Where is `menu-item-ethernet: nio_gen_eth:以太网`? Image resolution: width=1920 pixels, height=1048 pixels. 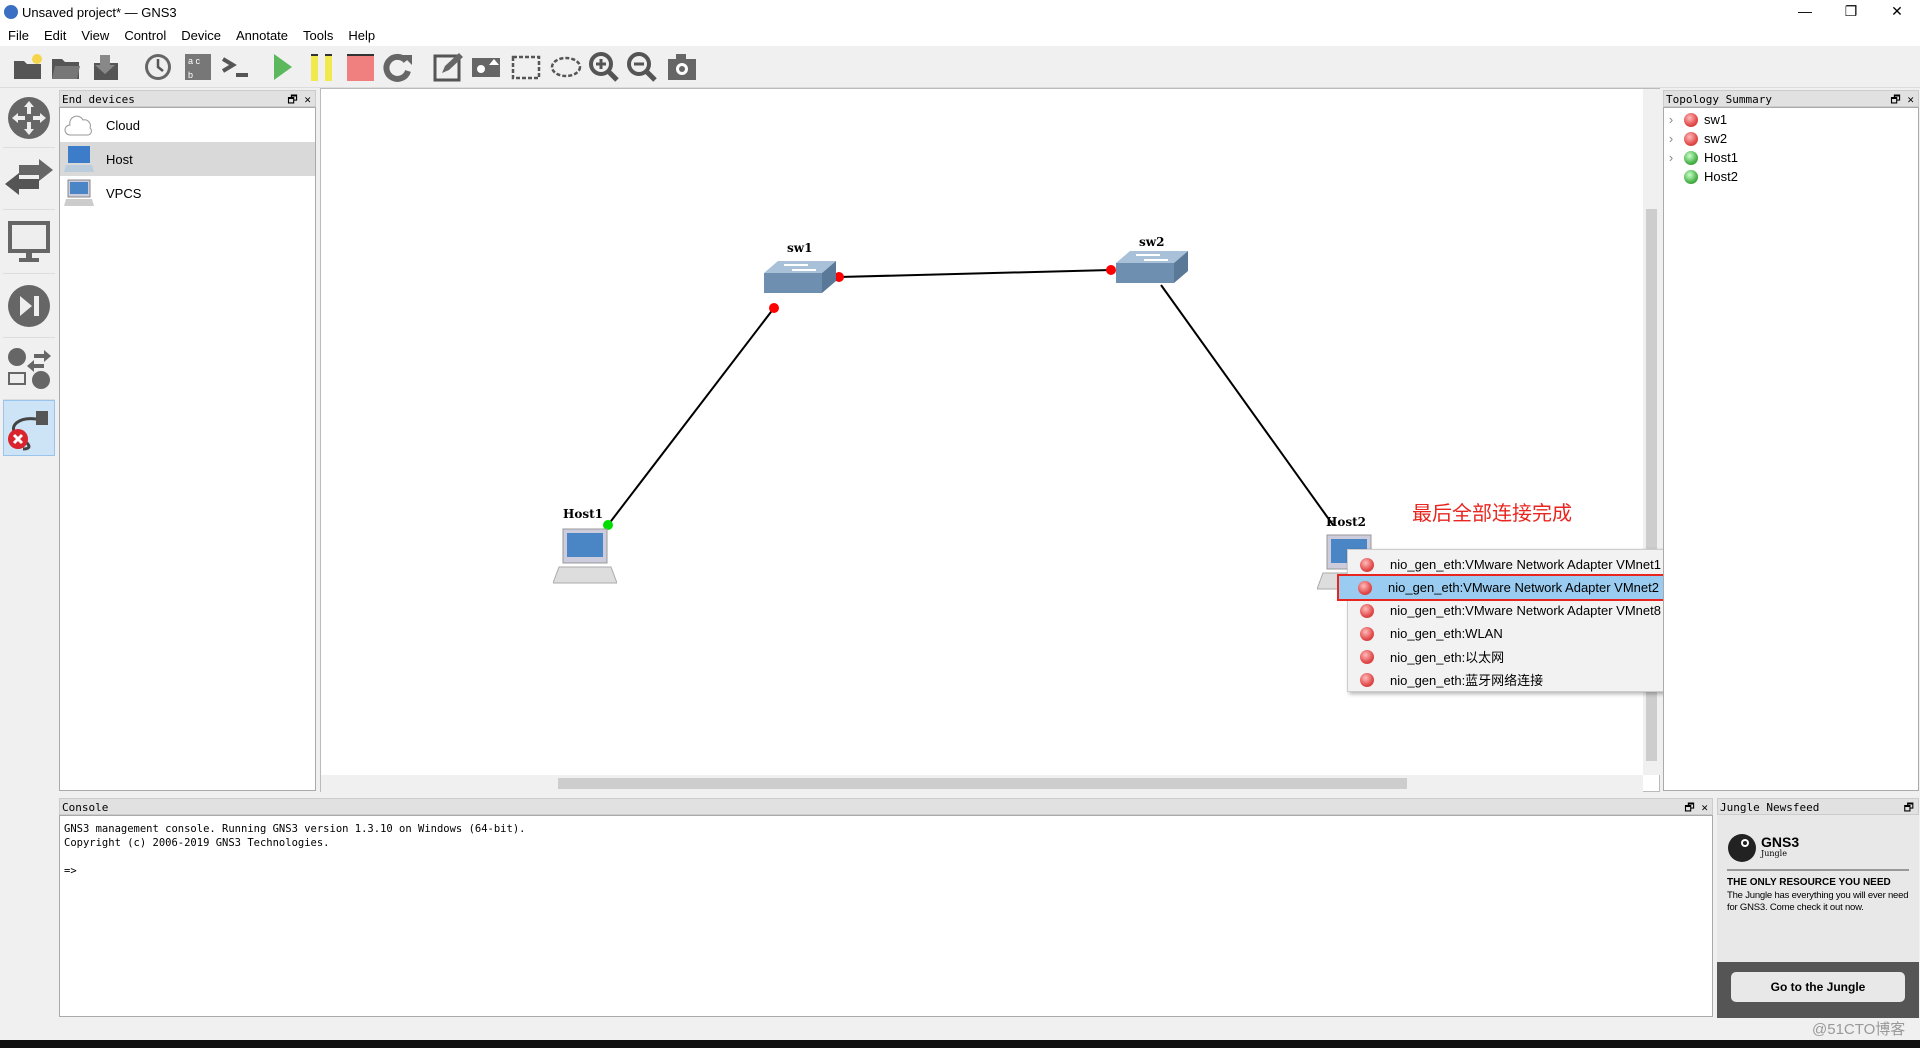 menu-item-ethernet: nio_gen_eth:以太网 is located at coordinates (1521, 656).